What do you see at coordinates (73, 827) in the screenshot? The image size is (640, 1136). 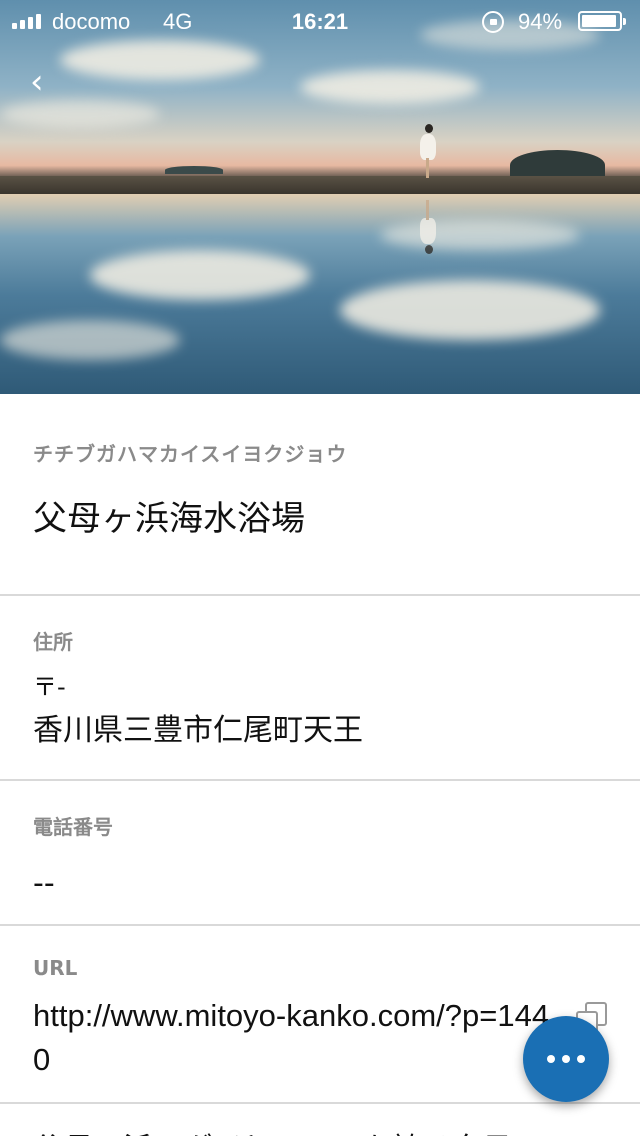 I see `phone-label: 電話番号` at bounding box center [73, 827].